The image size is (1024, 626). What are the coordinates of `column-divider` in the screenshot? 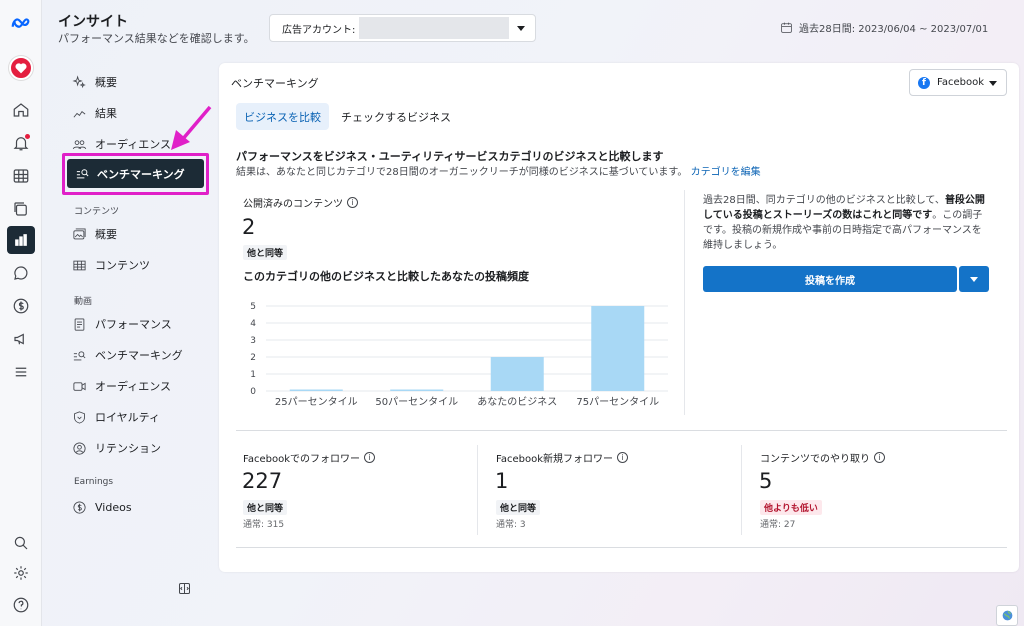 It's located at (477, 490).